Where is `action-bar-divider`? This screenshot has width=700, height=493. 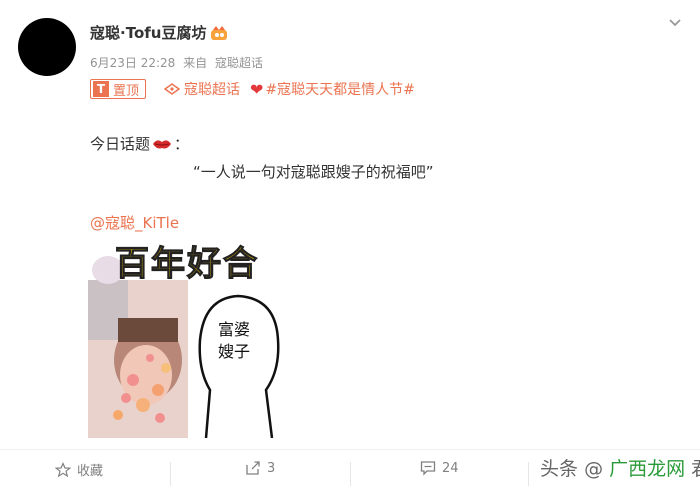 action-bar-divider is located at coordinates (350, 449).